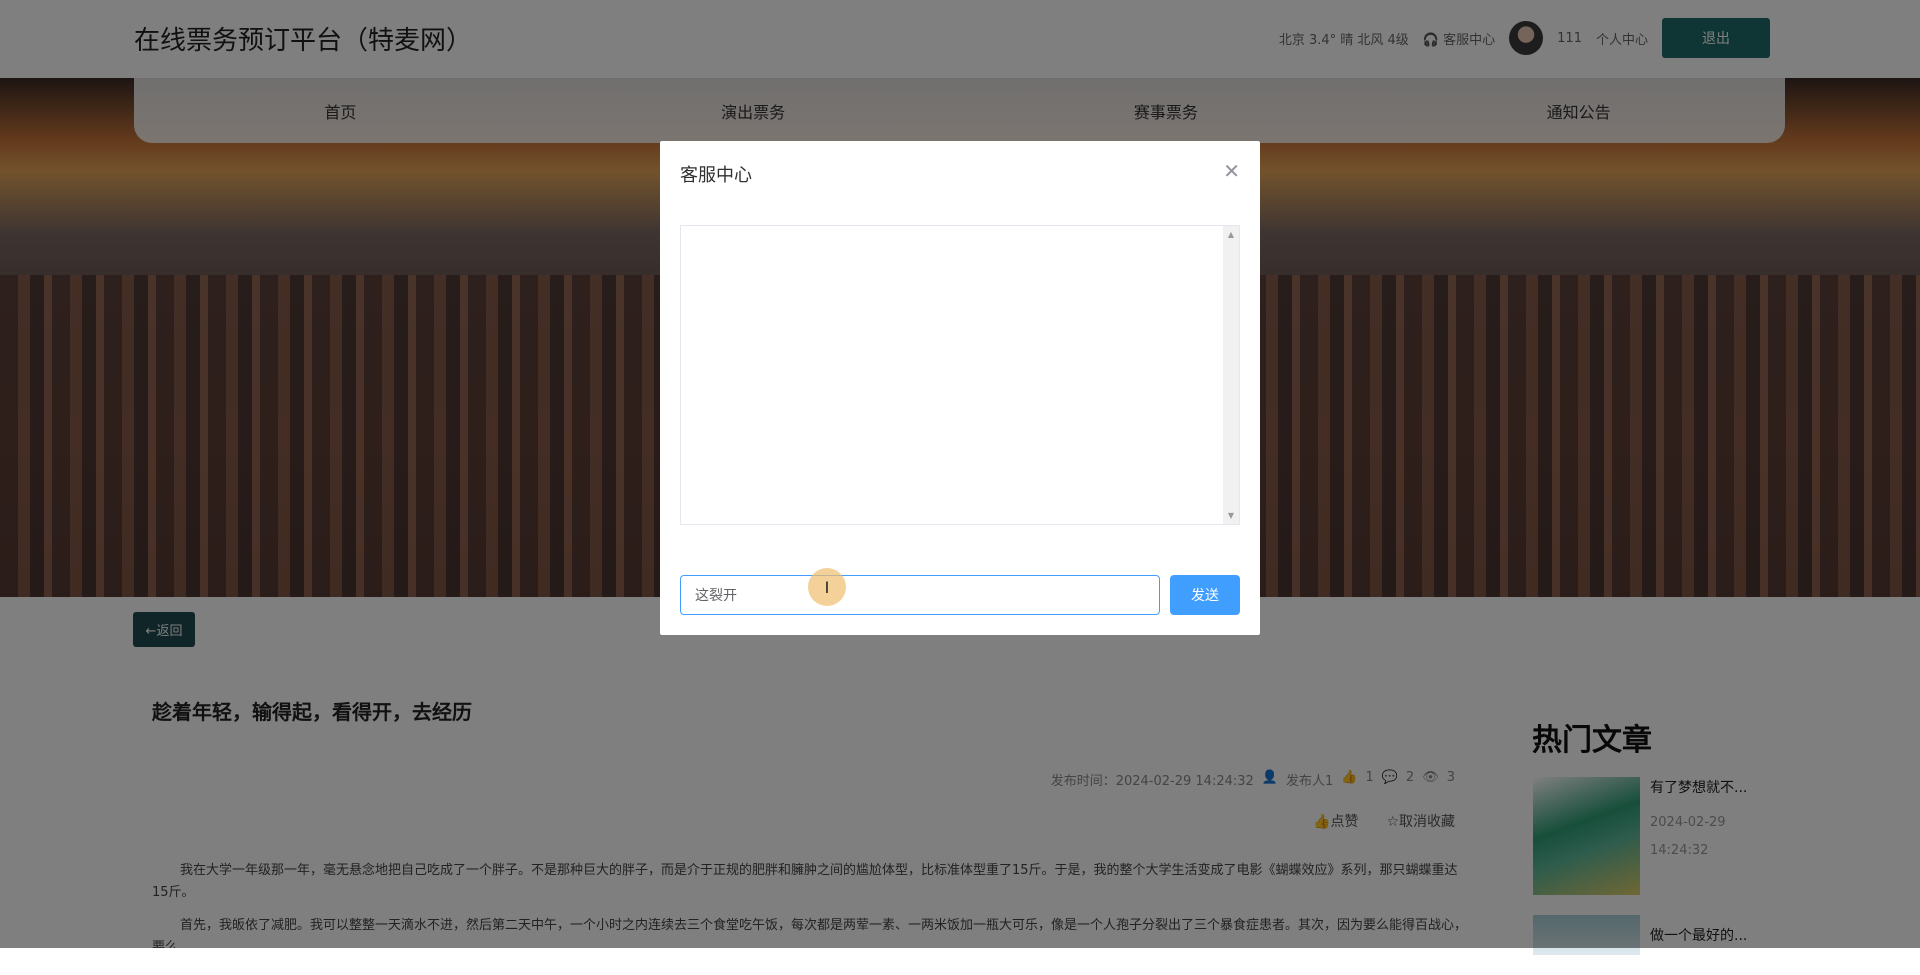 The image size is (1920, 975). Describe the element at coordinates (1231, 234) in the screenshot. I see `scroll-up-icon: ▲` at that location.